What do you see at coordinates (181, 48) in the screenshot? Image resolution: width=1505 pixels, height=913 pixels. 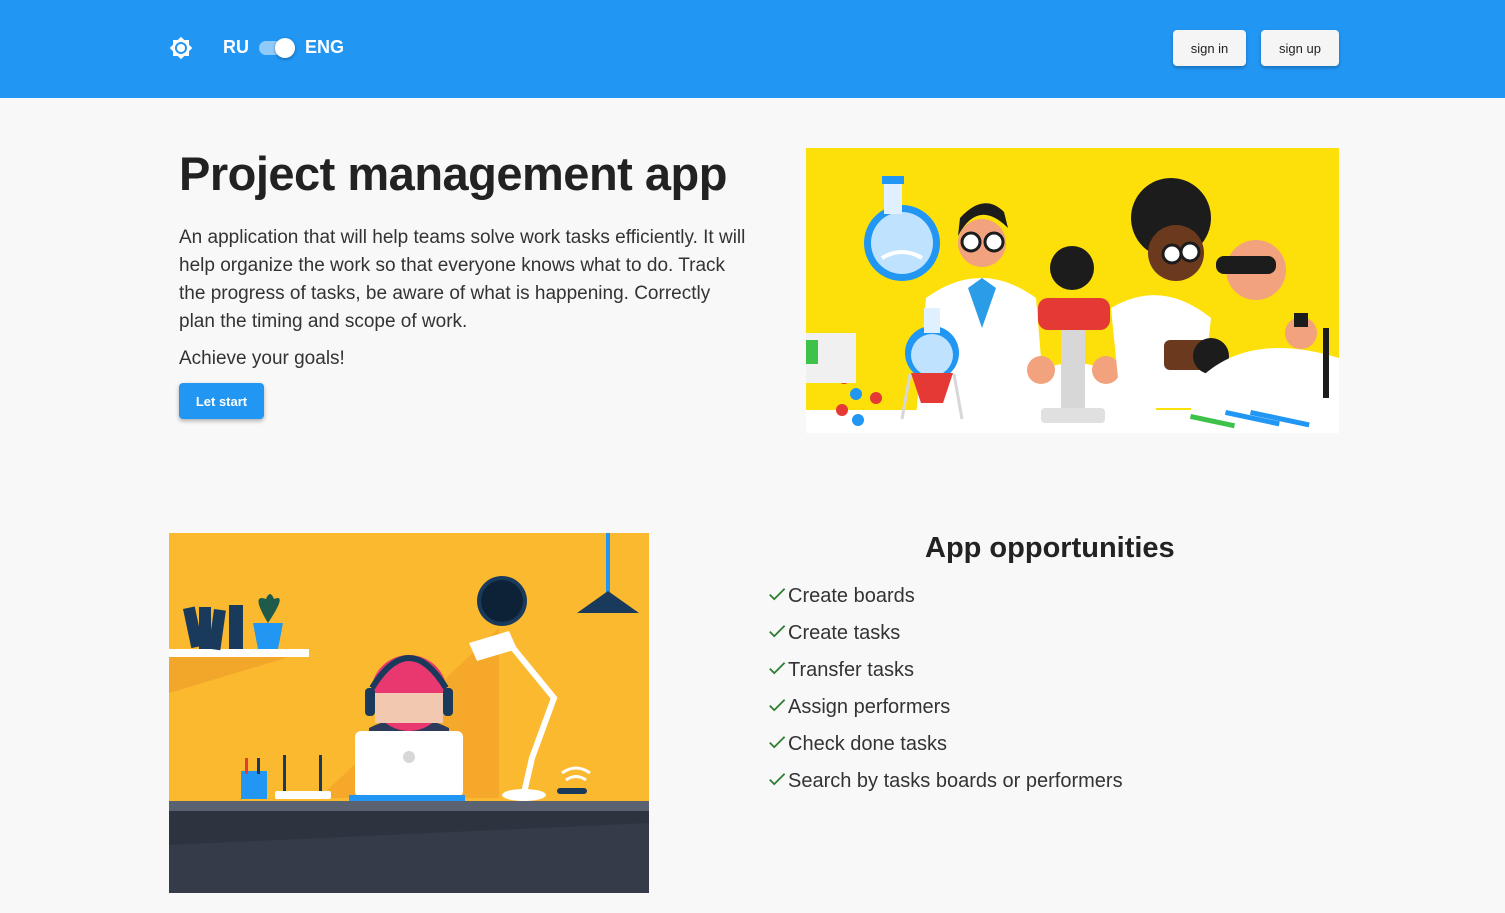 I see `brightness-icon` at bounding box center [181, 48].